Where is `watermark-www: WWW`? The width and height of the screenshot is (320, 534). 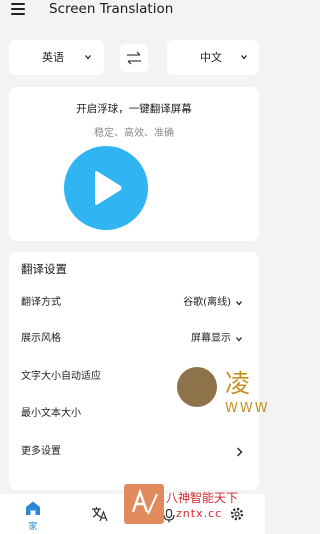 watermark-www: WWW is located at coordinates (247, 408).